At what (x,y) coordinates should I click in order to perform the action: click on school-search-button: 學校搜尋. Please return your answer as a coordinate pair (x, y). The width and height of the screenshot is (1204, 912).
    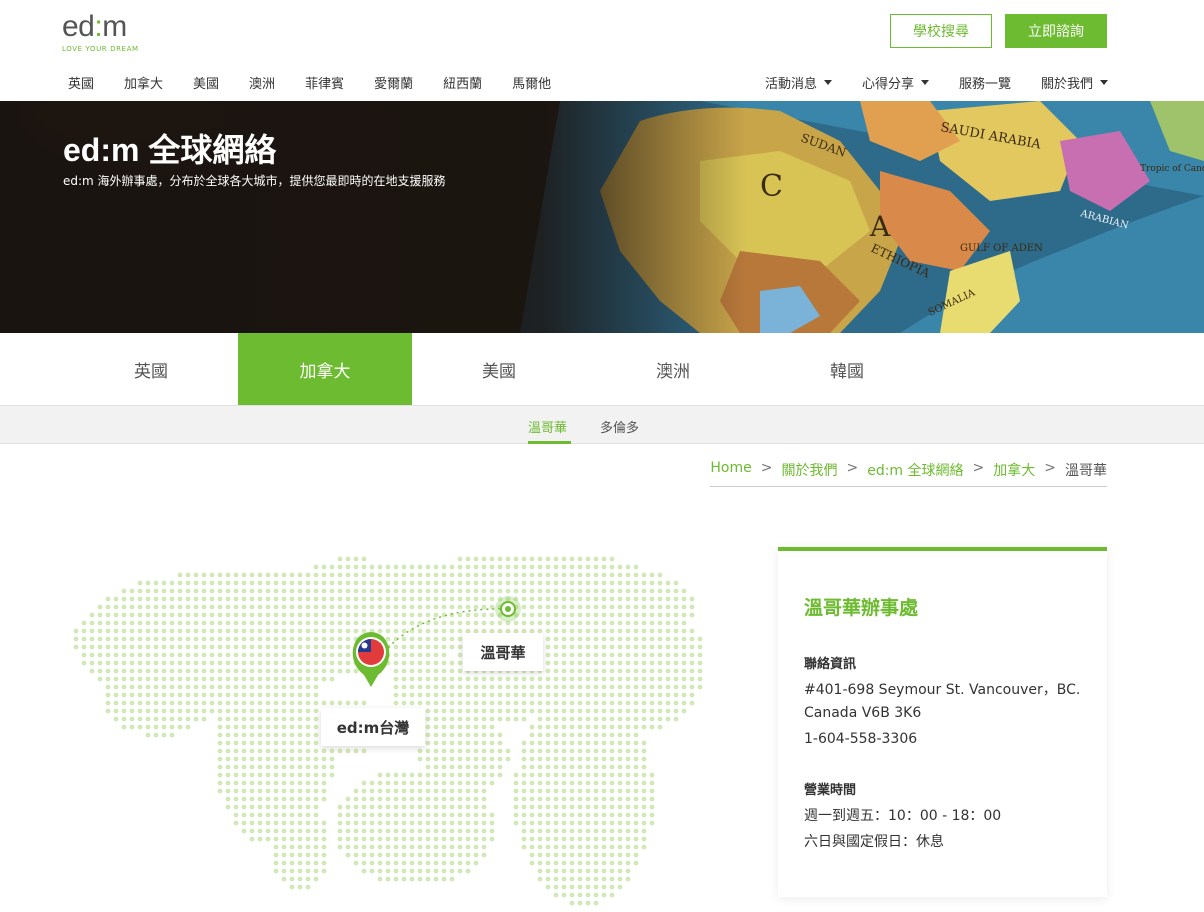
    Looking at the image, I should click on (941, 31).